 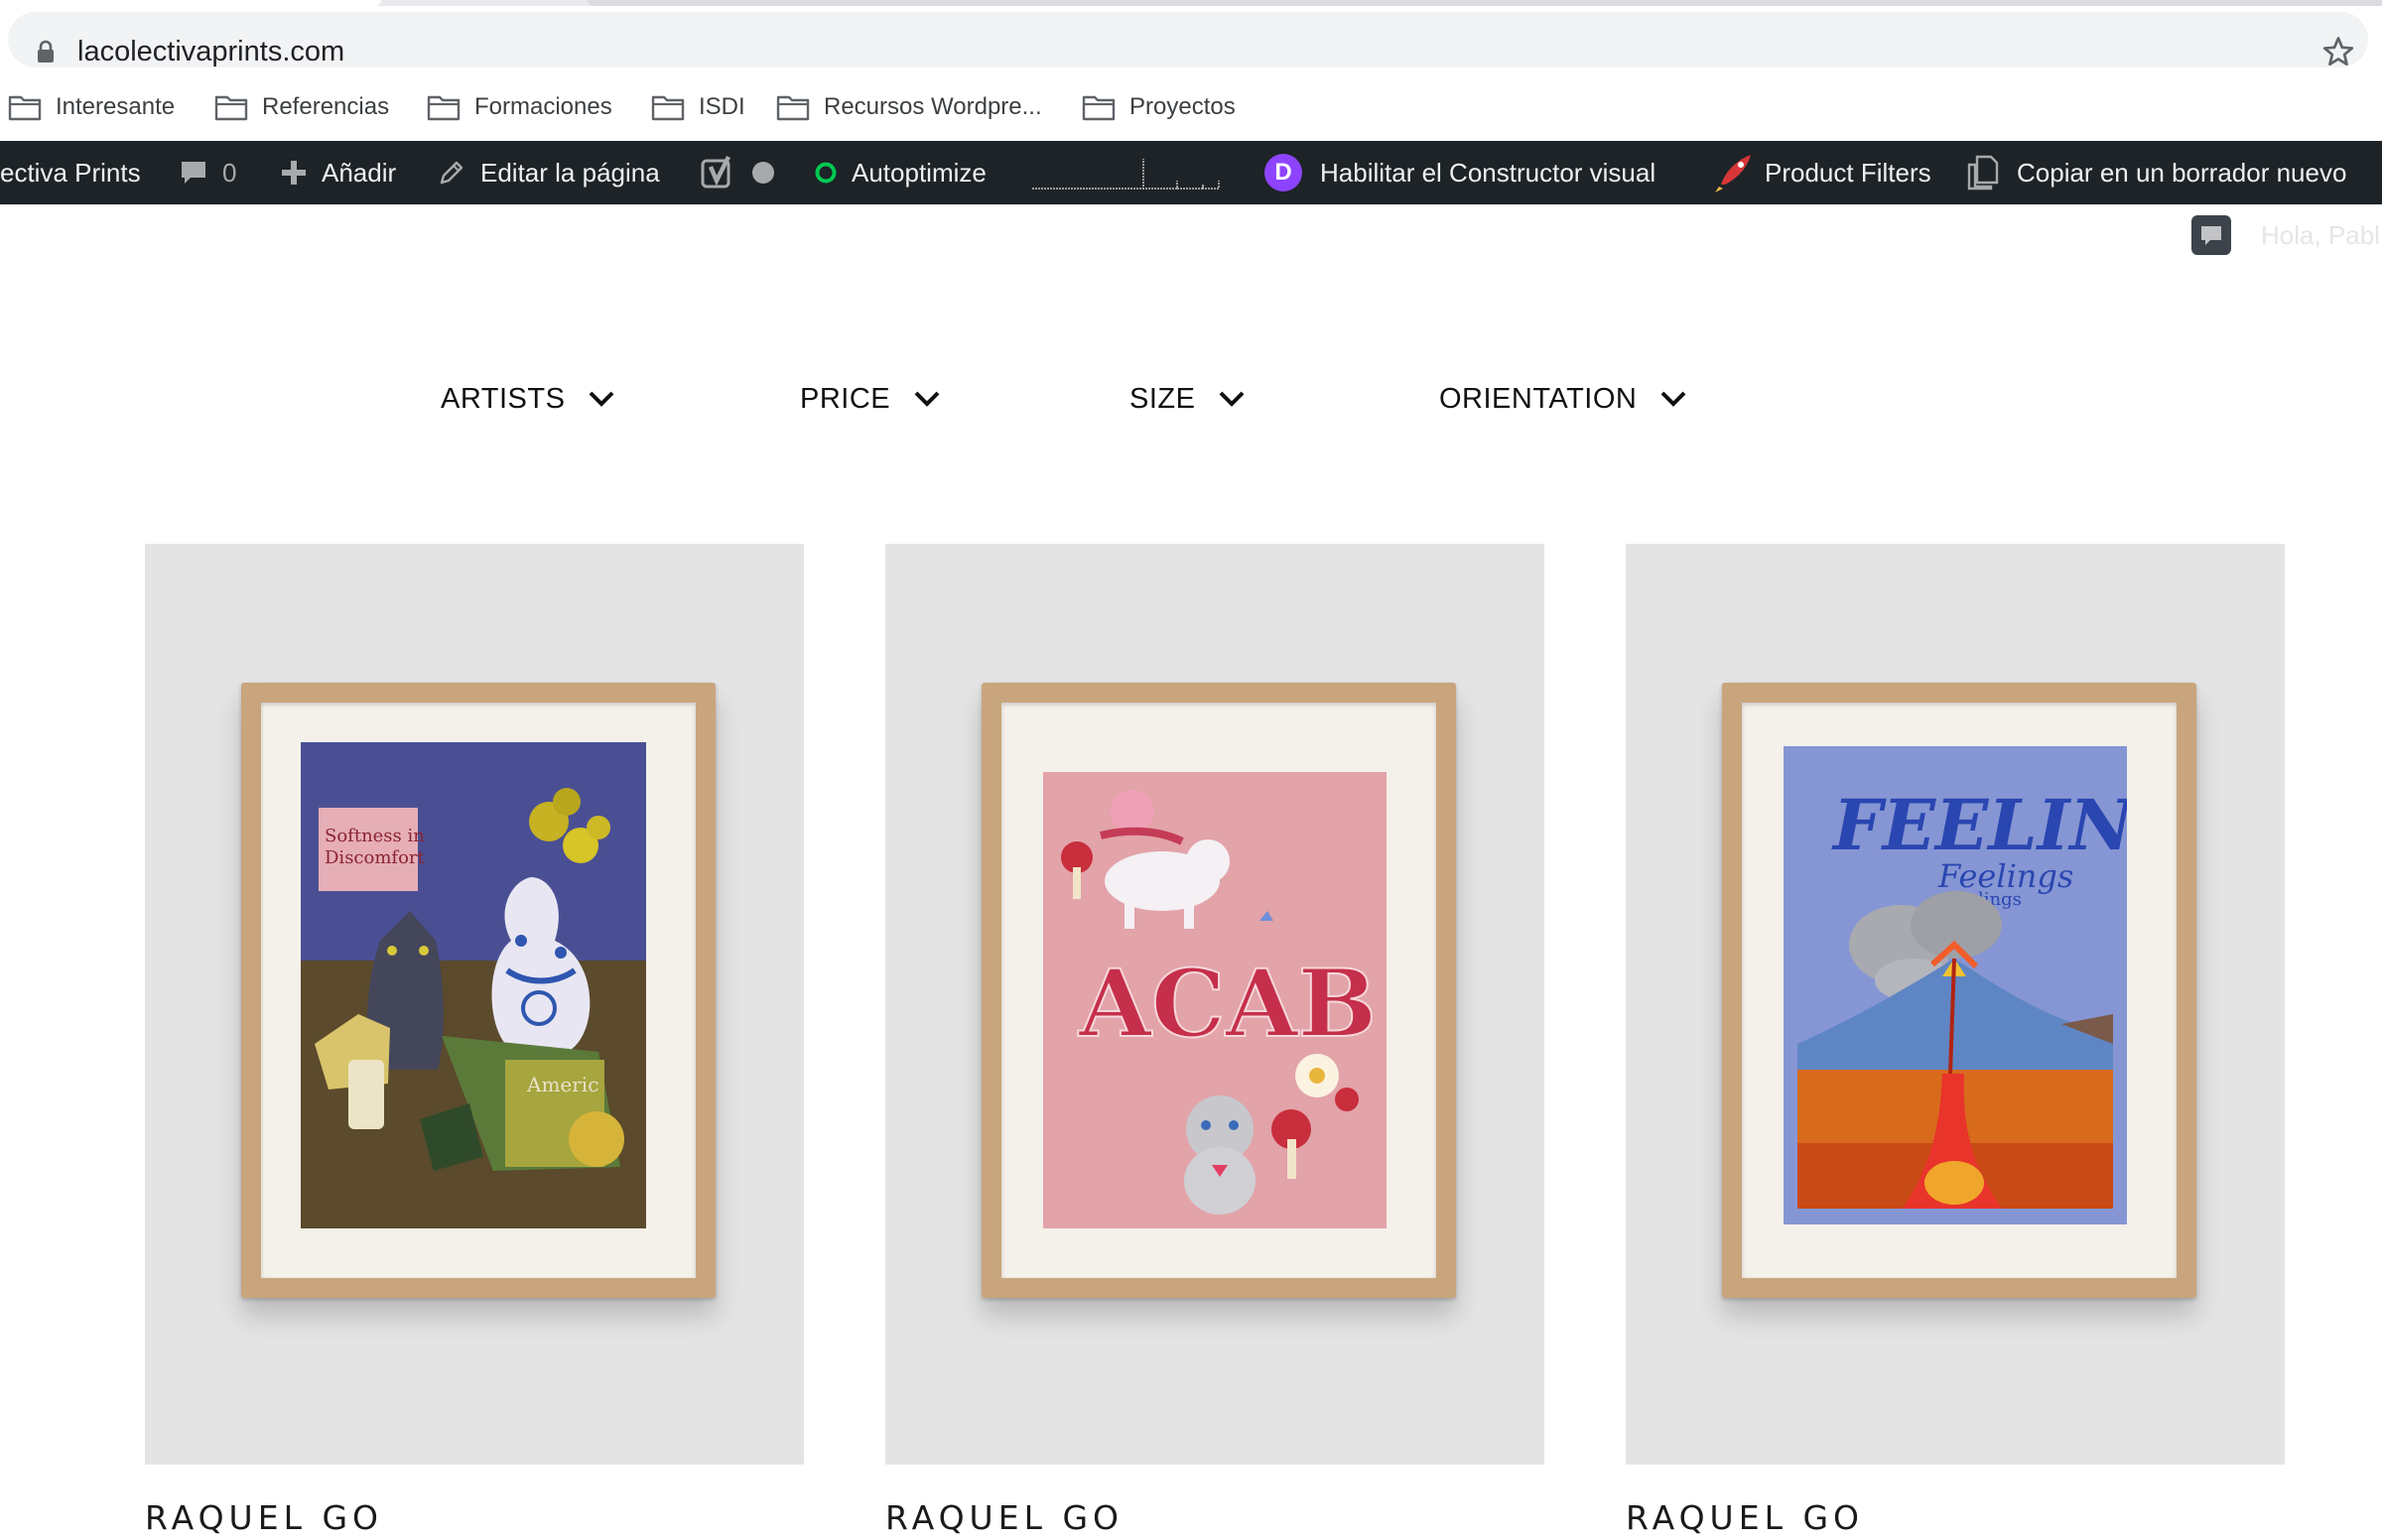 What do you see at coordinates (294, 173) in the screenshot?
I see `plus-icon` at bounding box center [294, 173].